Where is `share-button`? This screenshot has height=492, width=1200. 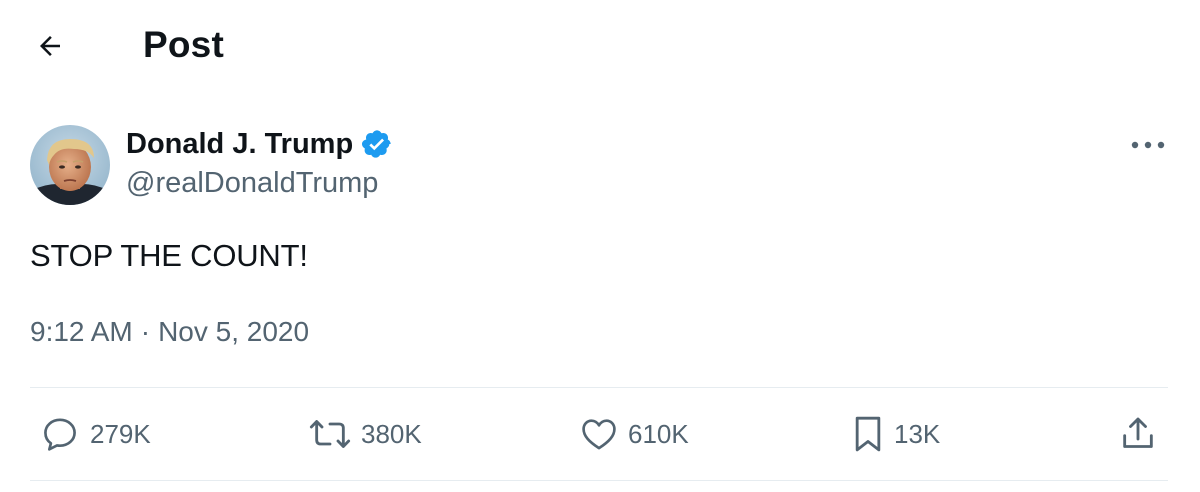 share-button is located at coordinates (1138, 434).